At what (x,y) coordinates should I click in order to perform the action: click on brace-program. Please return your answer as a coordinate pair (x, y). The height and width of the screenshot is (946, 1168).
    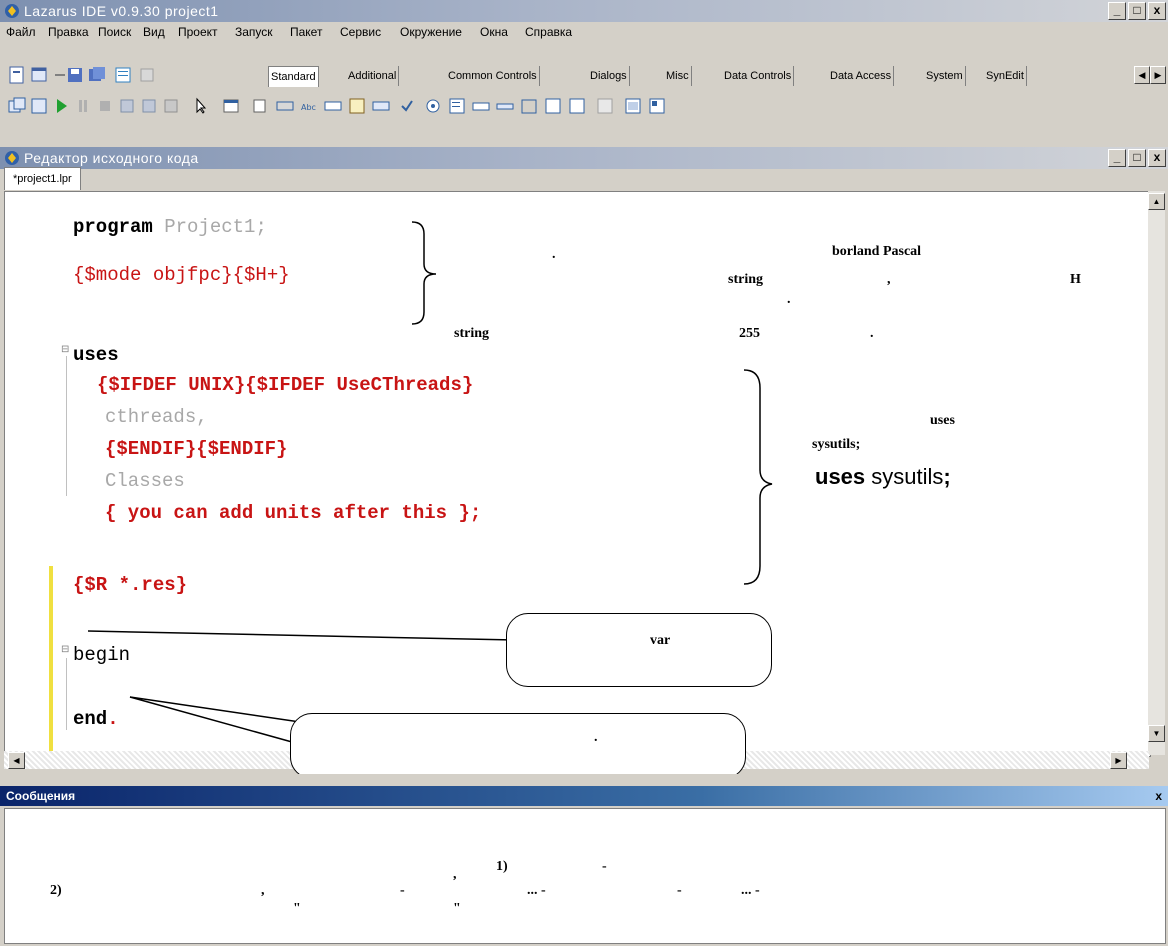
    Looking at the image, I should click on (424, 273).